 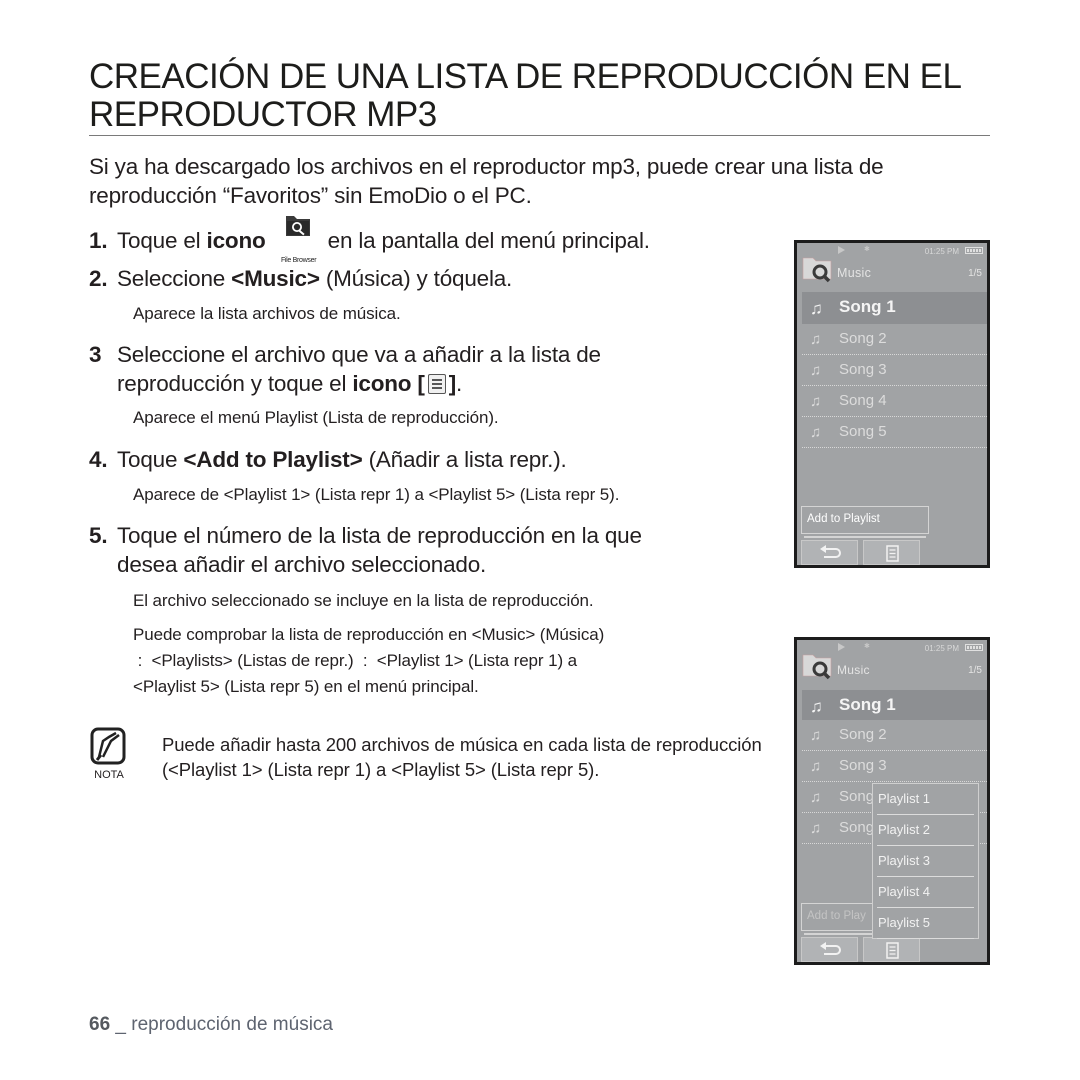 What do you see at coordinates (904, 922) in the screenshot?
I see `playlist-label: Playlist 5` at bounding box center [904, 922].